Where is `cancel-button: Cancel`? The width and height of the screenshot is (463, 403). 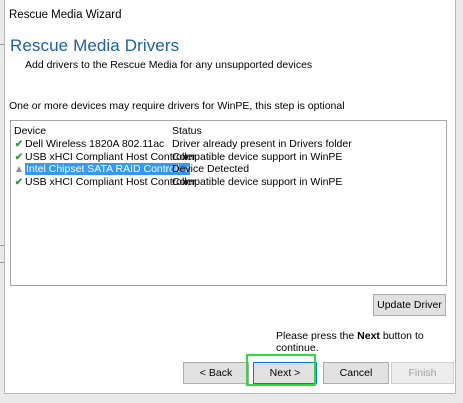 cancel-button: Cancel is located at coordinates (356, 373).